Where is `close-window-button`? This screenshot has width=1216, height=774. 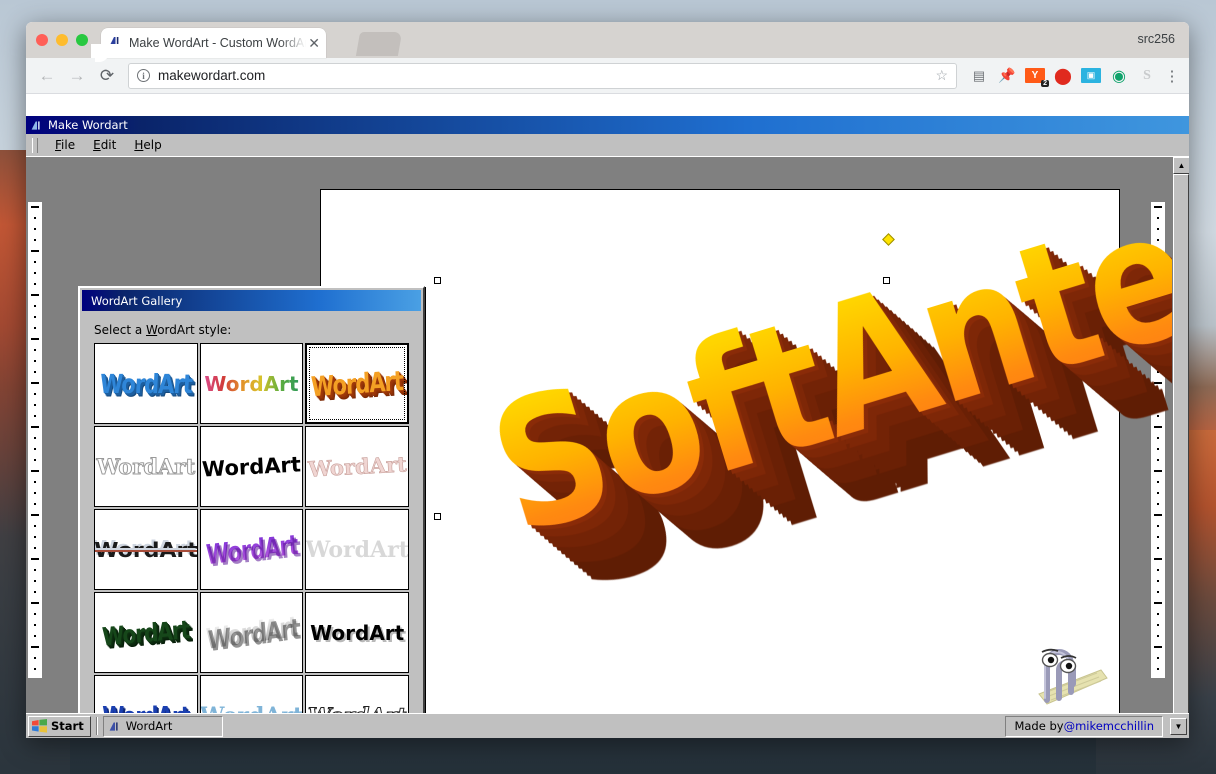 close-window-button is located at coordinates (42, 40).